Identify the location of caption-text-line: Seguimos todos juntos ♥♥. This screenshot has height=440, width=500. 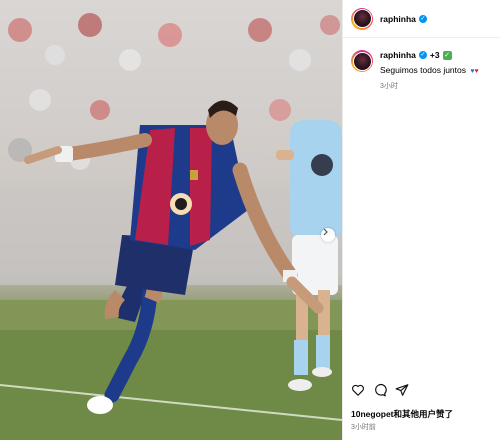
(429, 70).